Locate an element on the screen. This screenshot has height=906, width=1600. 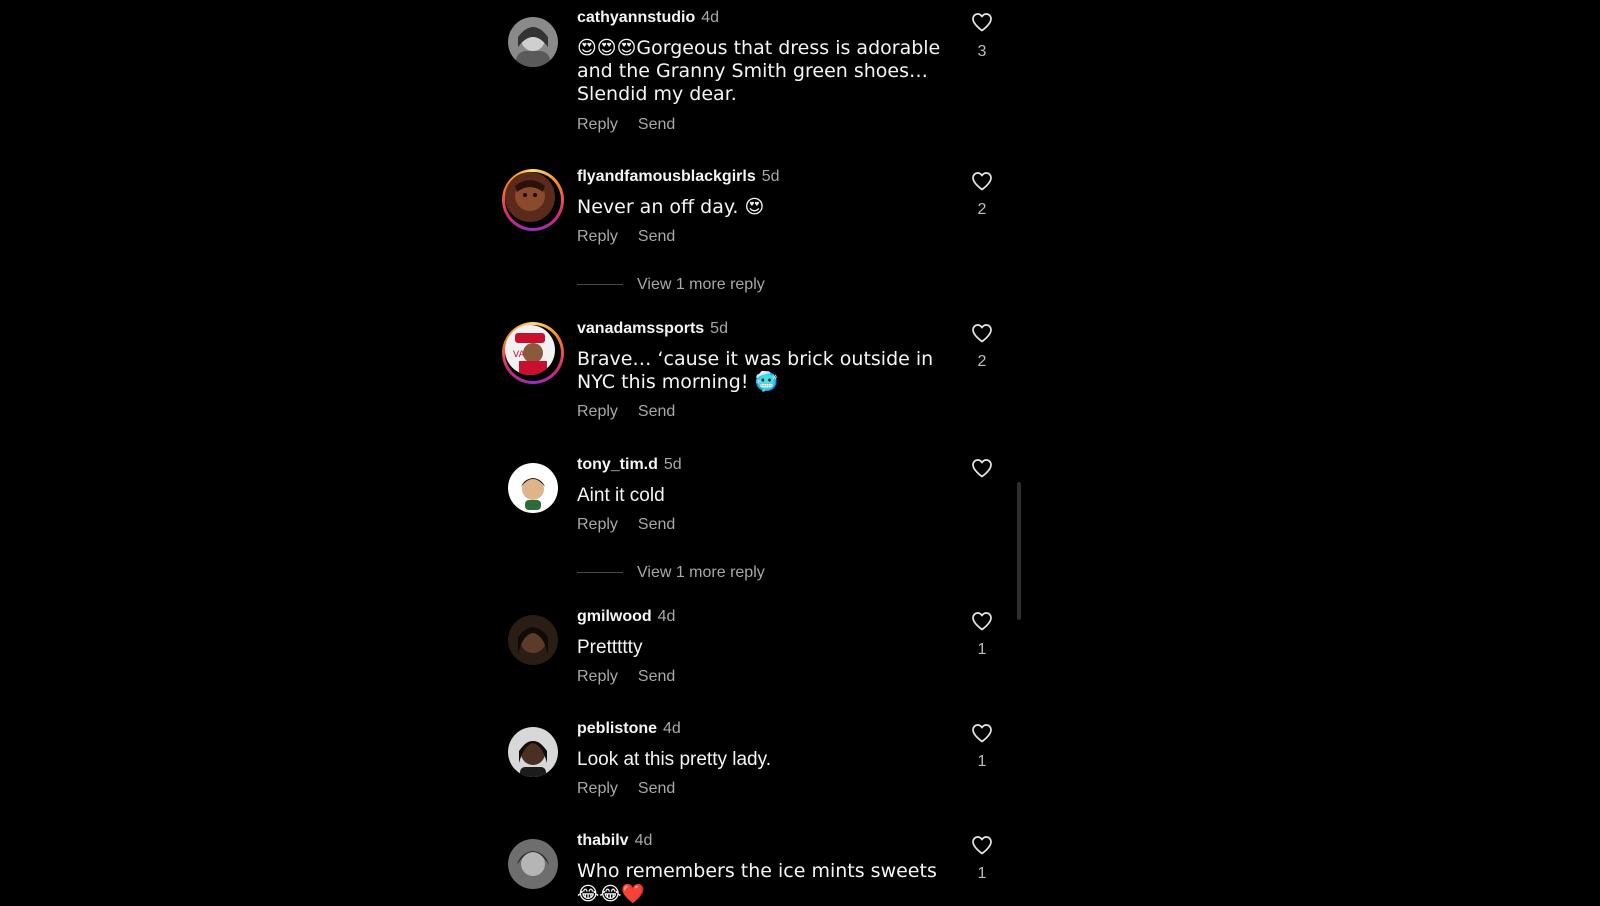
username: peblistone is located at coordinates (617, 728).